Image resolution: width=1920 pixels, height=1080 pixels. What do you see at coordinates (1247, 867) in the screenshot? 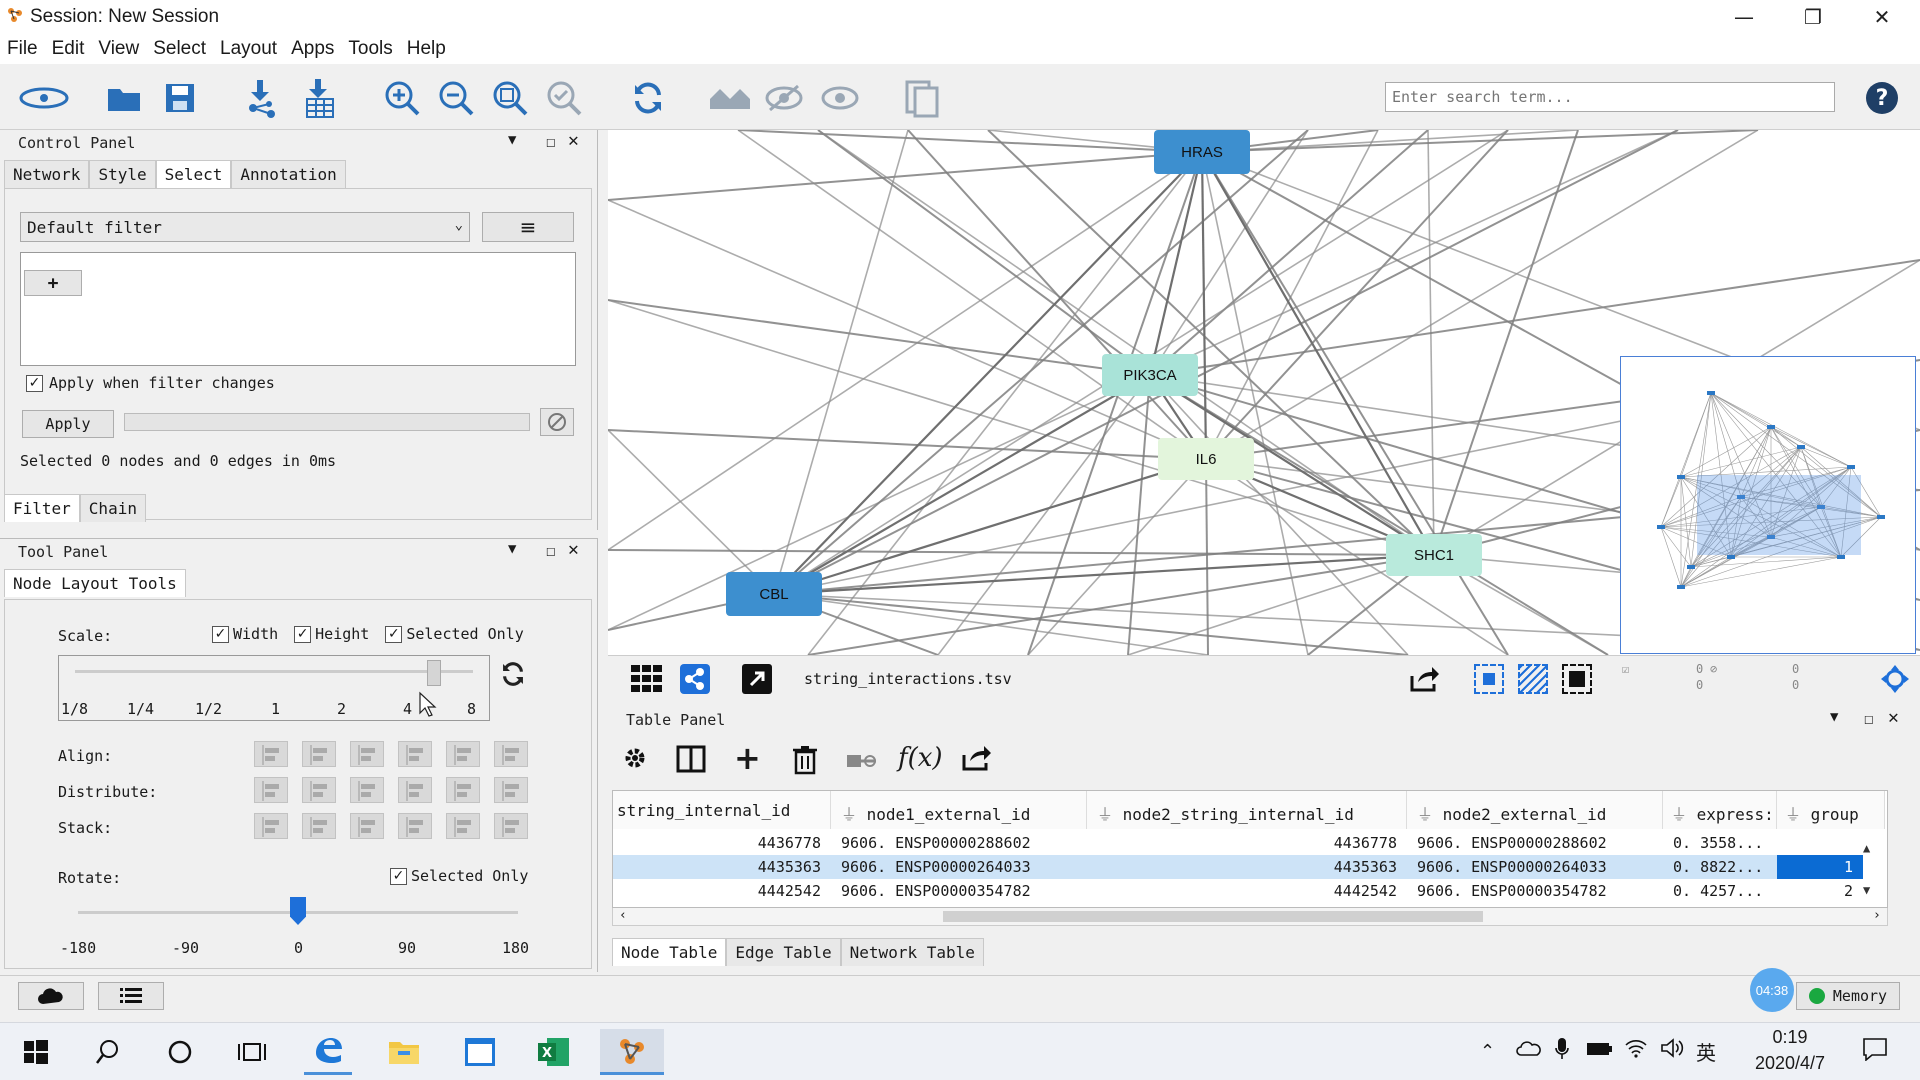
I see `table-cell: 4435363` at bounding box center [1247, 867].